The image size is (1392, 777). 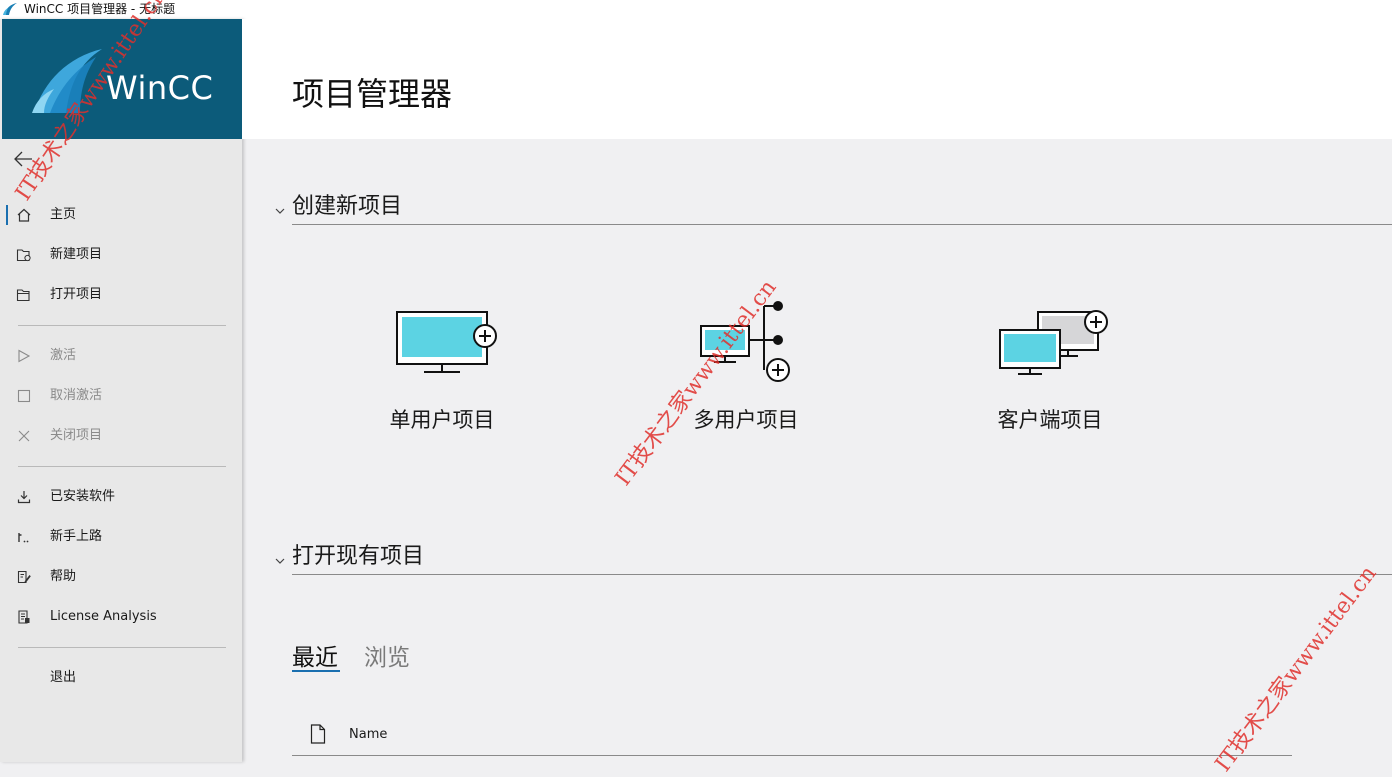 What do you see at coordinates (23, 255) in the screenshot?
I see `new-project-icon` at bounding box center [23, 255].